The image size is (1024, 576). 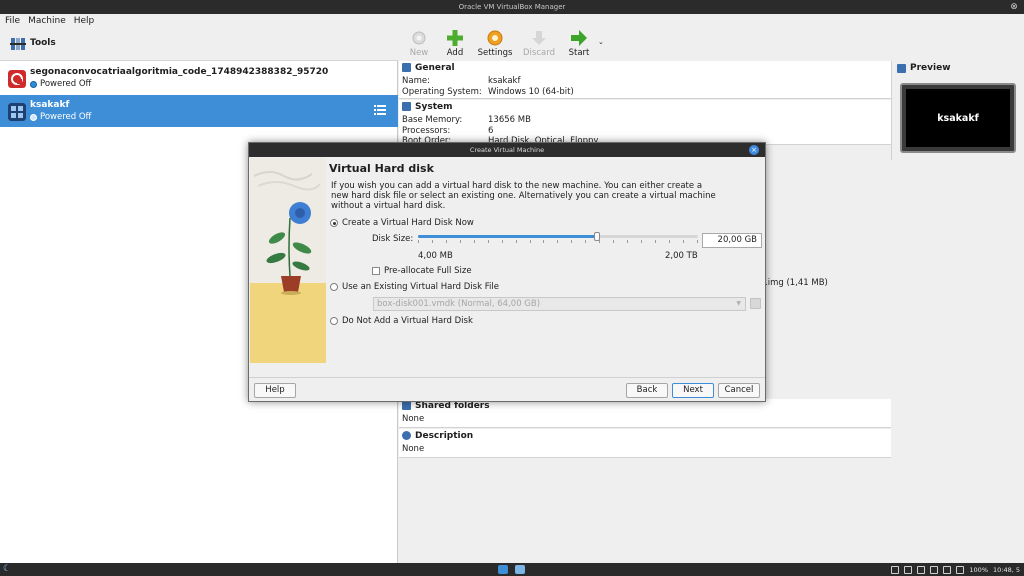 What do you see at coordinates (921, 569) in the screenshot?
I see `updates-icon` at bounding box center [921, 569].